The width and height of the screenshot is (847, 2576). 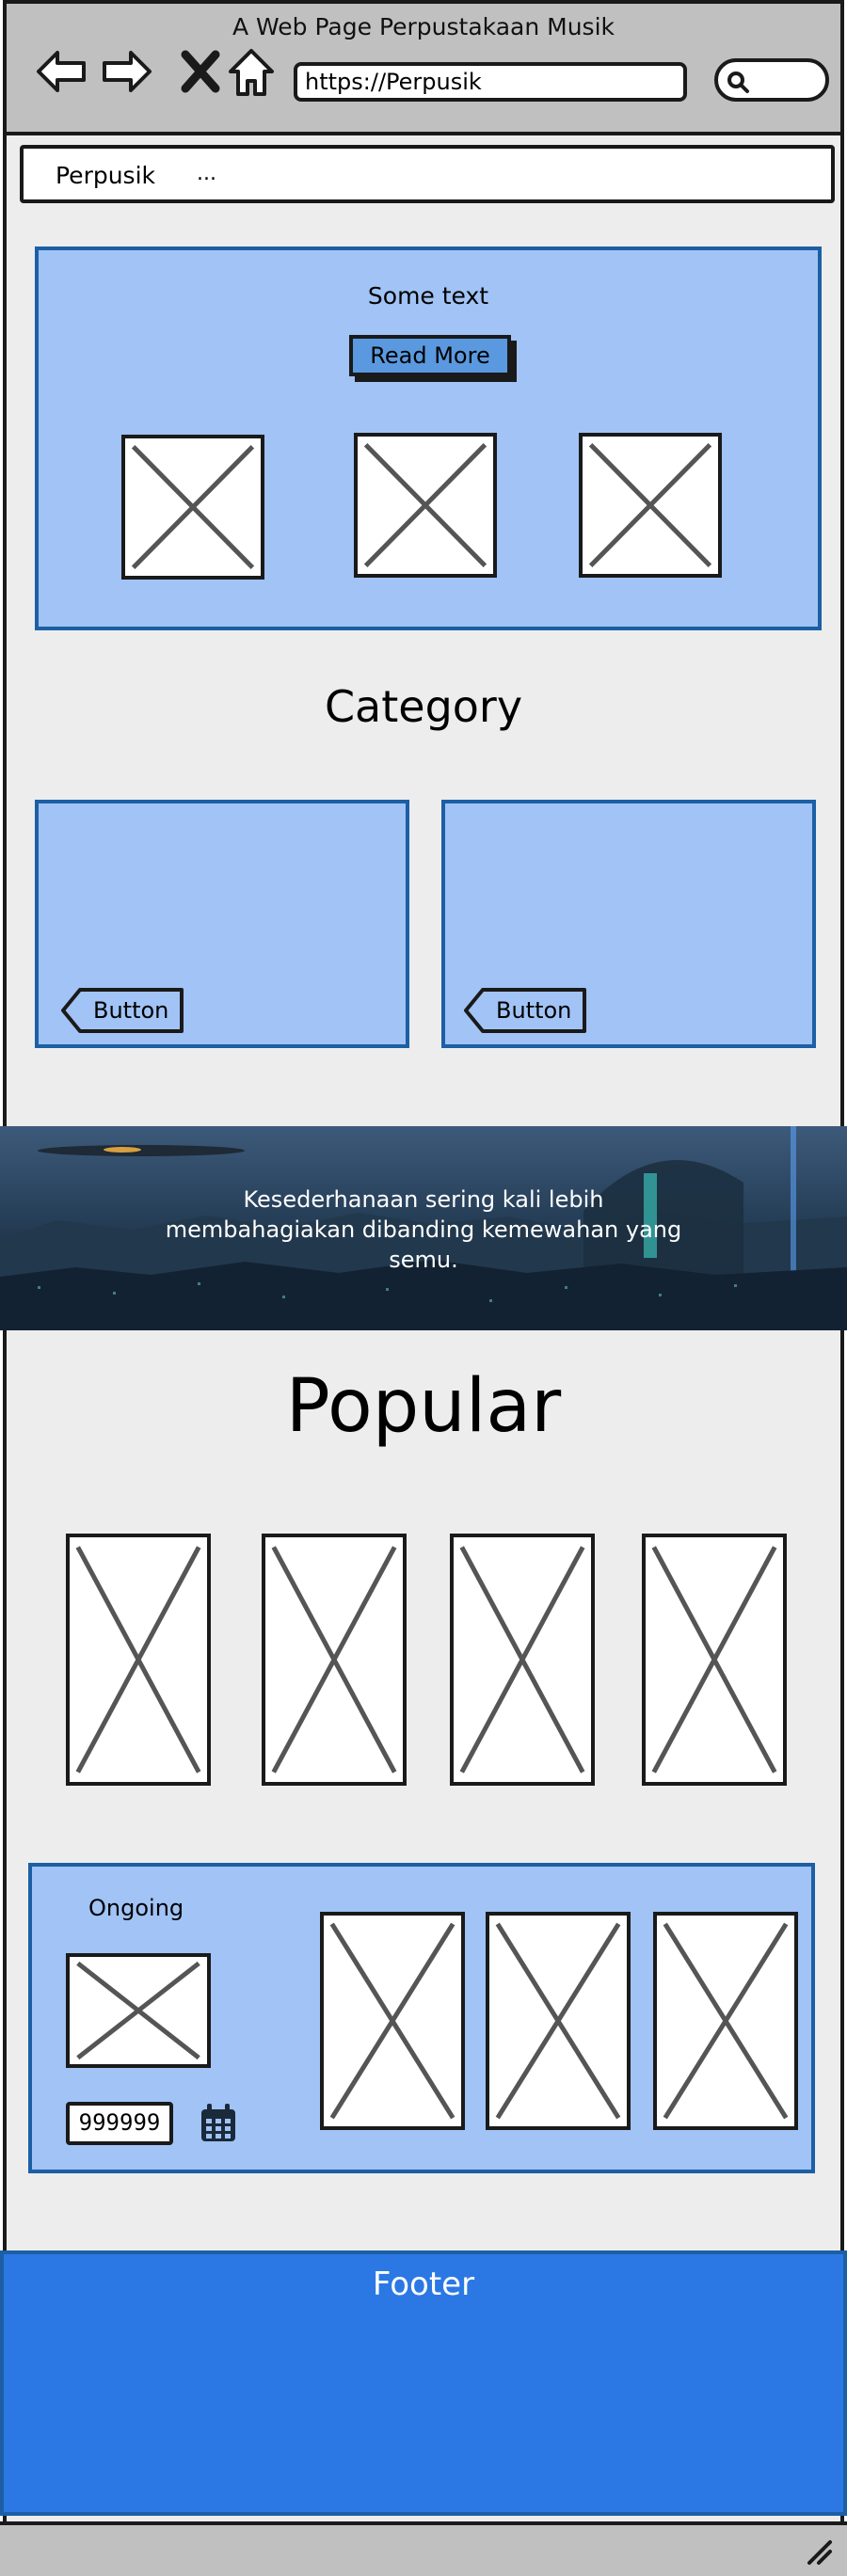 What do you see at coordinates (490, 82) in the screenshot?
I see `url-input: https://Perpusik` at bounding box center [490, 82].